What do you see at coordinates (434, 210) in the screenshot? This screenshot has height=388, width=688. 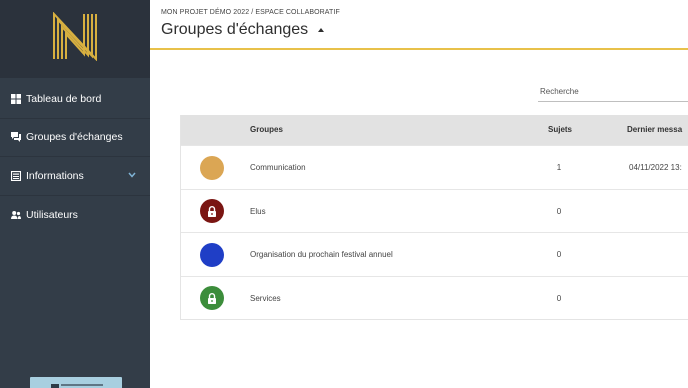 I see `table-row: Elus 0` at bounding box center [434, 210].